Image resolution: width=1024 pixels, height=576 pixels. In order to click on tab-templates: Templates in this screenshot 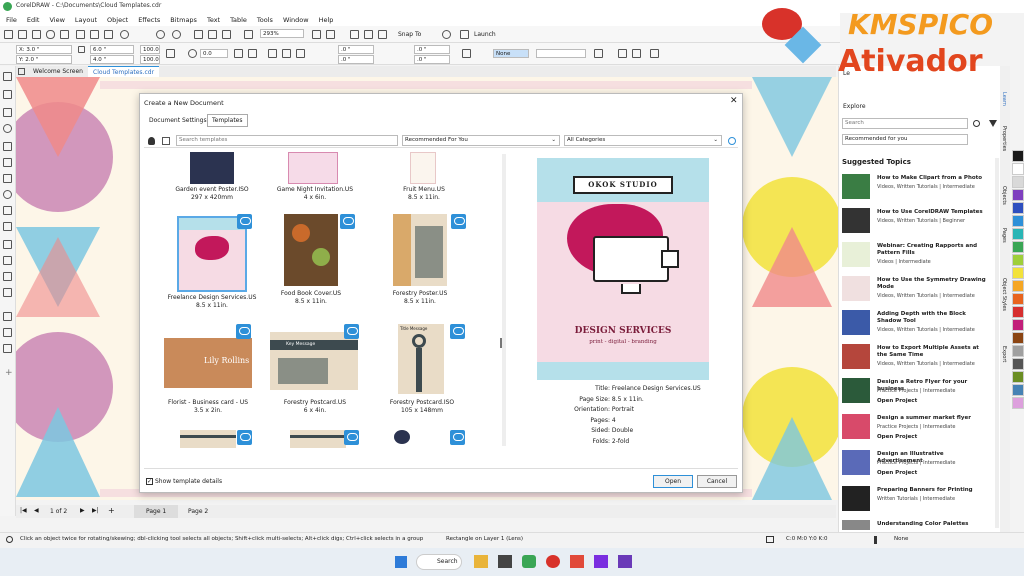, I will do `click(227, 120)`.